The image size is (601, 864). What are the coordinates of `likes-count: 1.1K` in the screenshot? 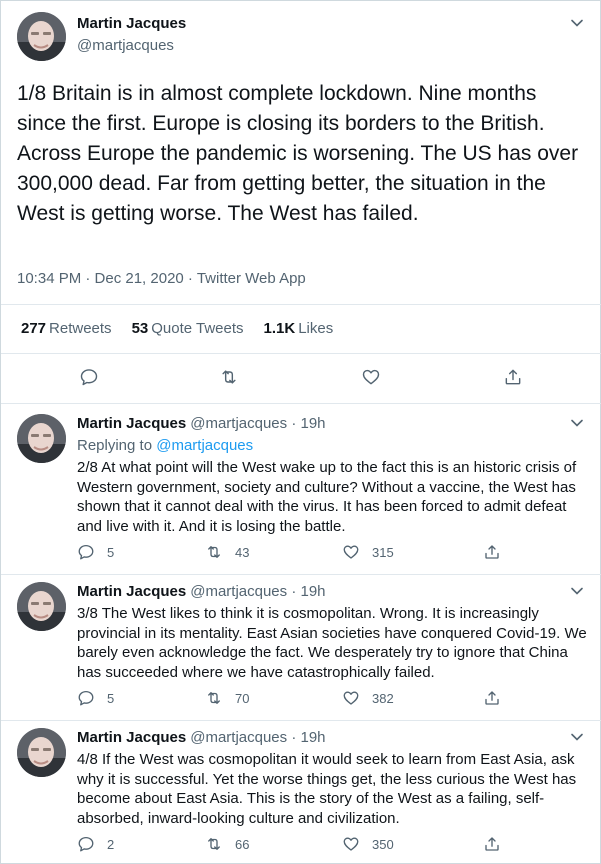 It's located at (279, 328).